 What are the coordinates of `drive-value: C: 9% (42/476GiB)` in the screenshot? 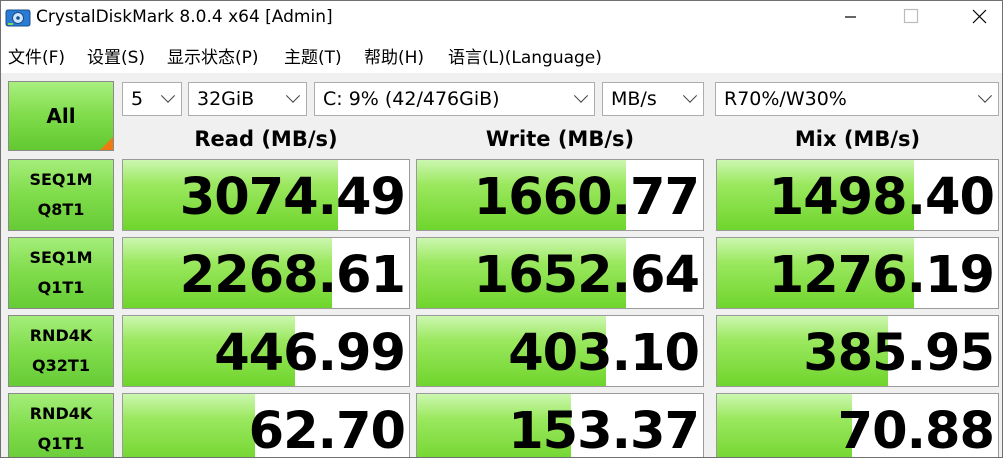 It's located at (411, 99).